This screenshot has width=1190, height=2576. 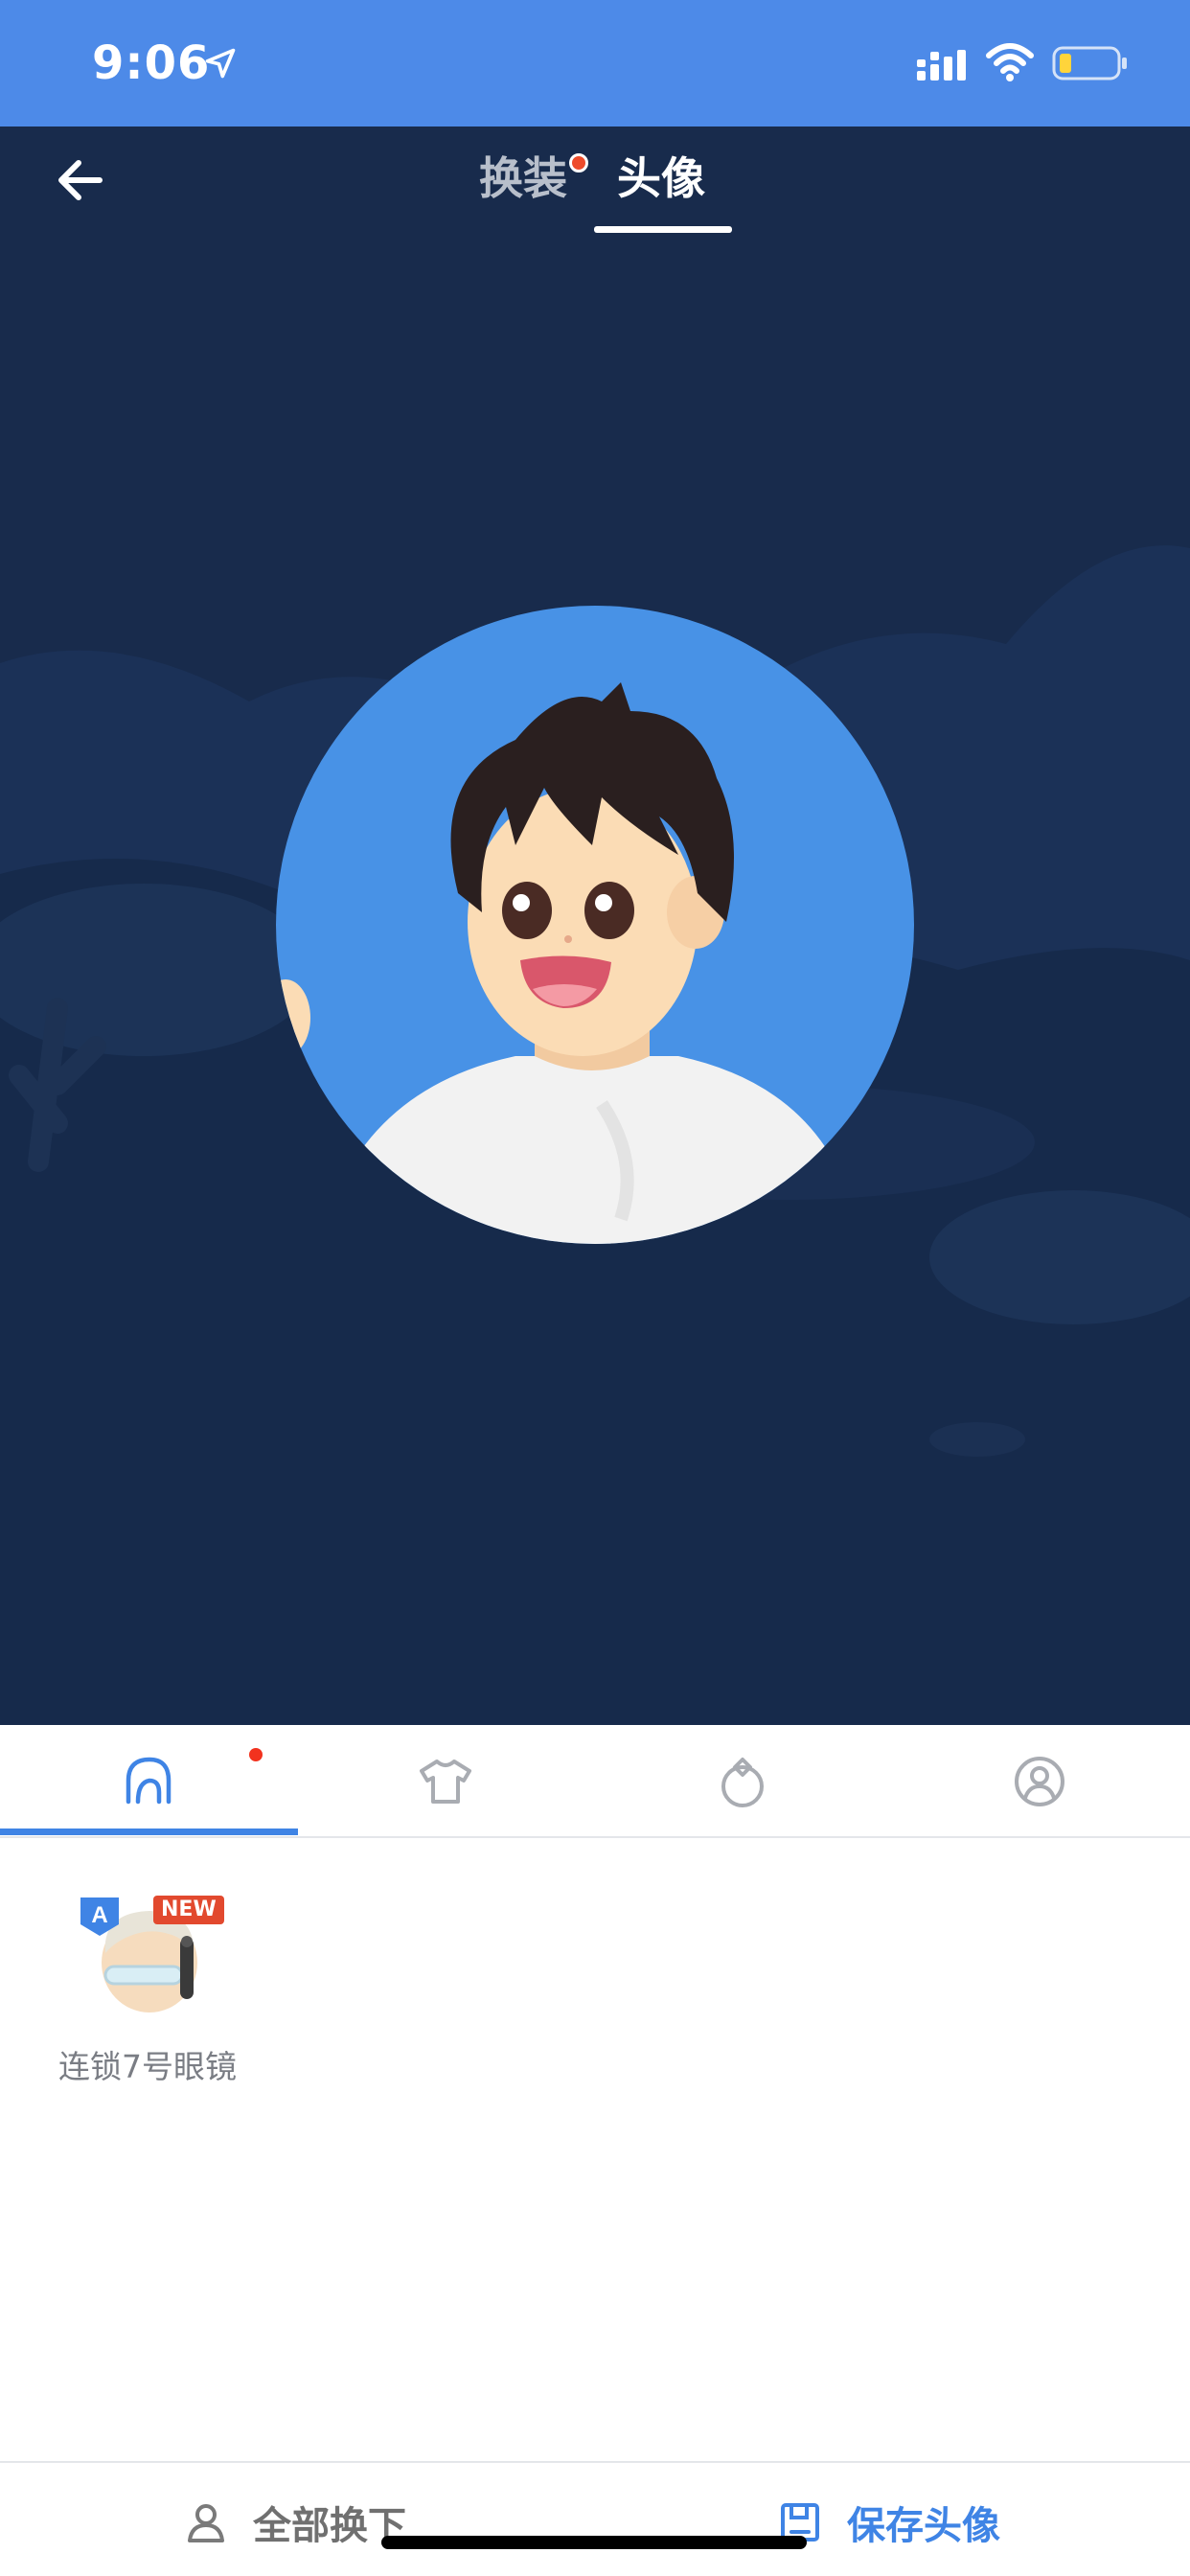 What do you see at coordinates (149, 1832) in the screenshot?
I see `category-active-indicator` at bounding box center [149, 1832].